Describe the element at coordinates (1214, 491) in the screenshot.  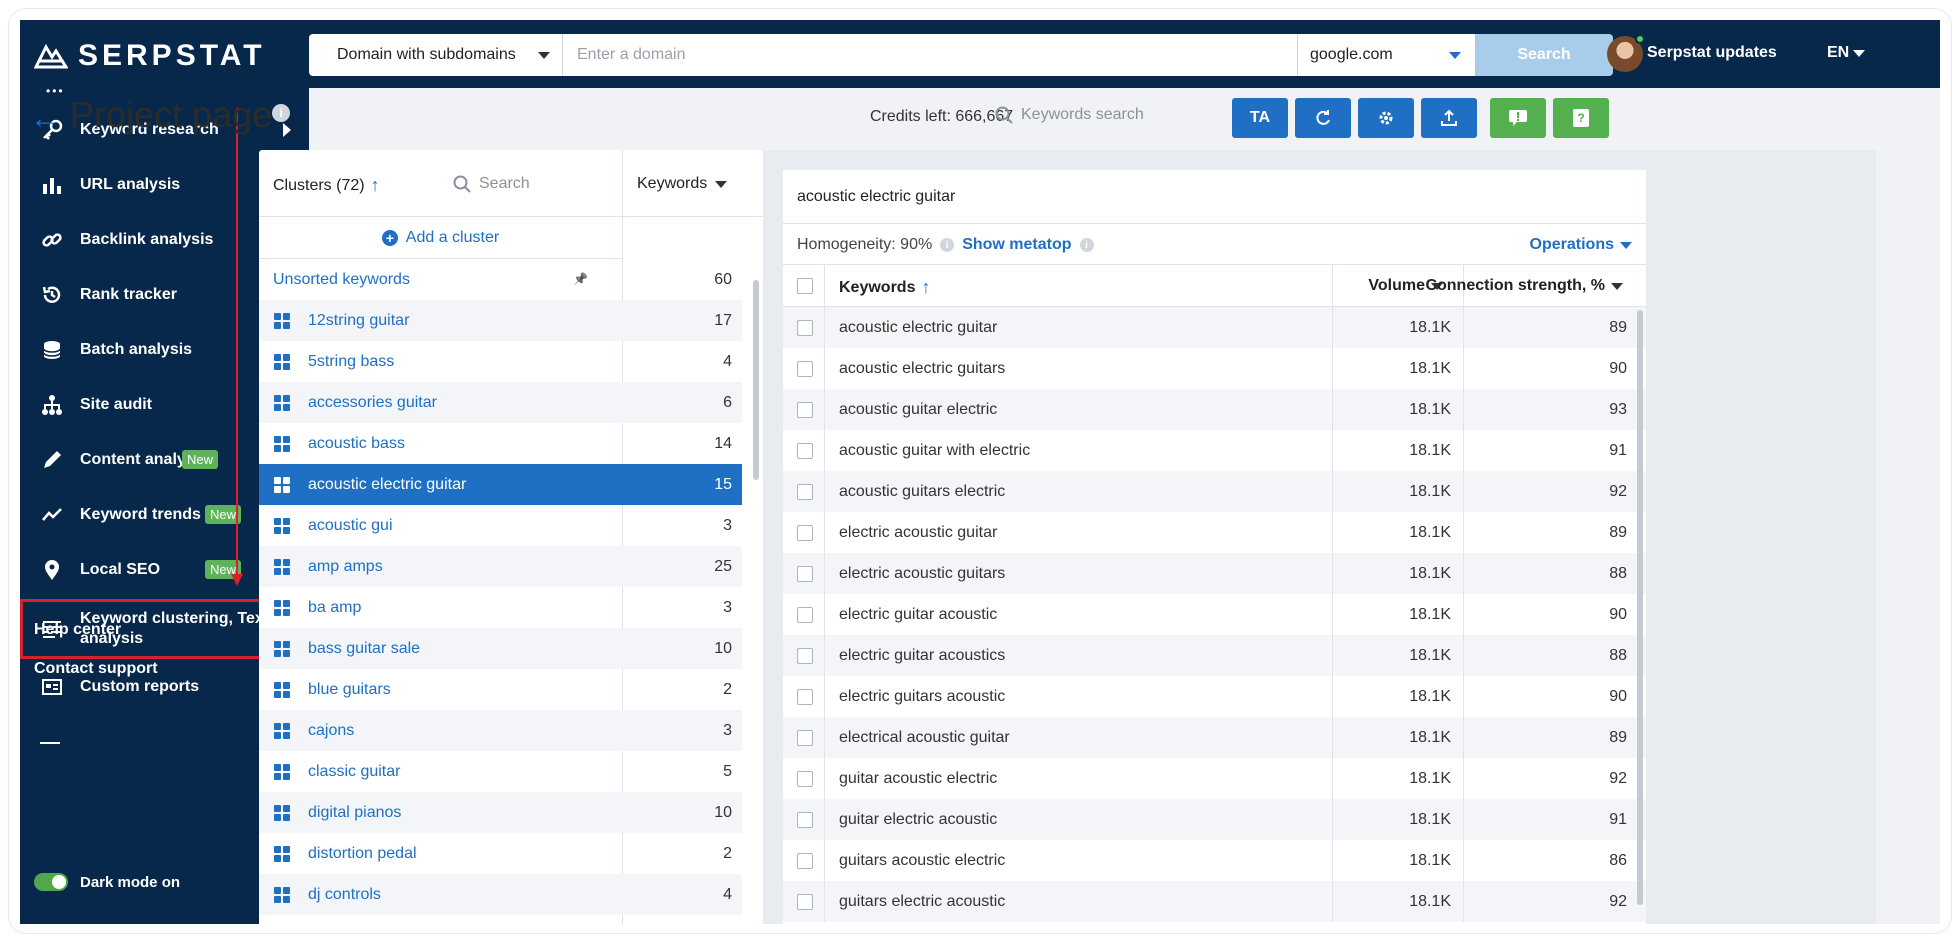
I see `table-row: acoustic guitars electric 18.1K 92` at that location.